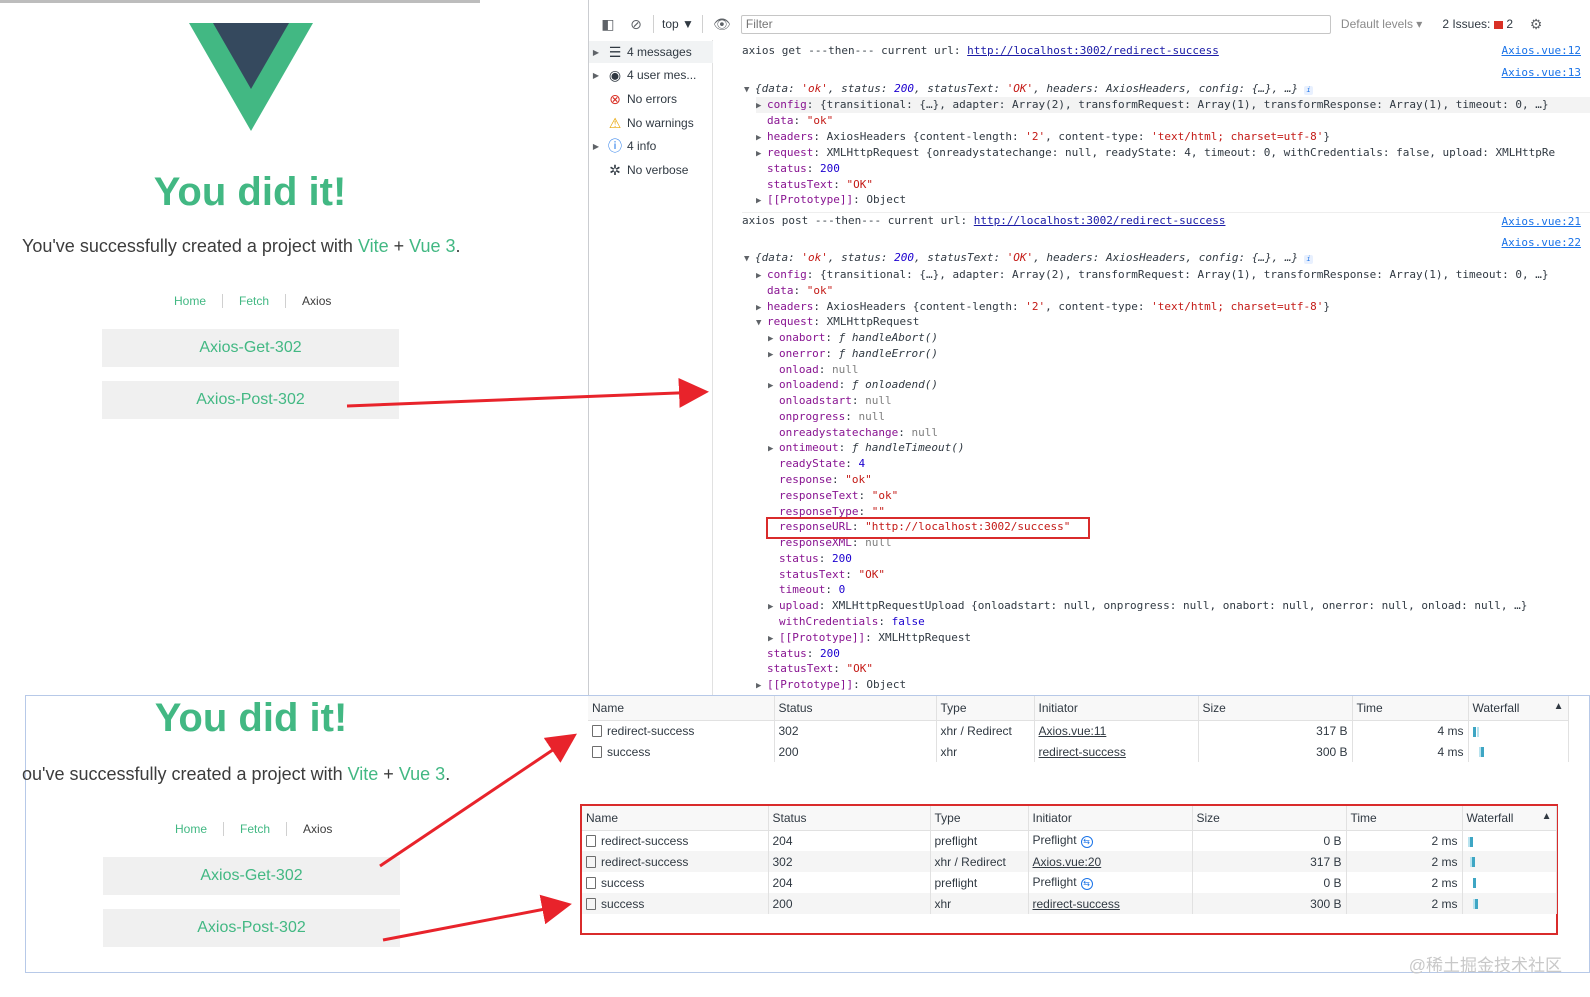  Describe the element at coordinates (527, 659) in the screenshot. I see `annotation-arrows` at that location.